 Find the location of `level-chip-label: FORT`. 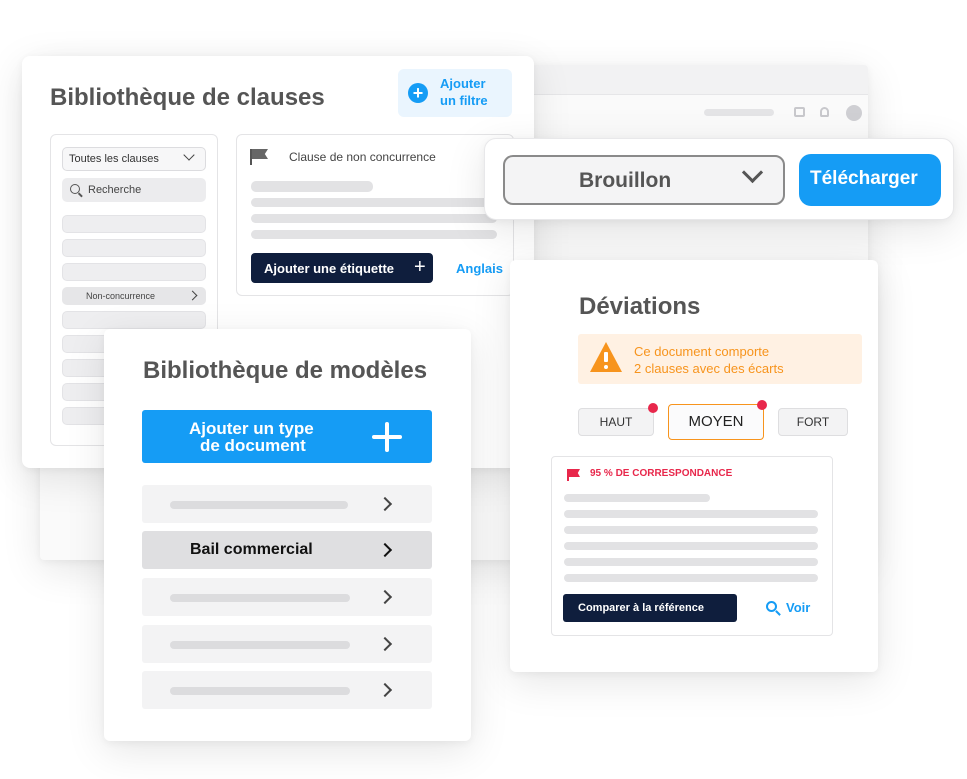

level-chip-label: FORT is located at coordinates (813, 422).